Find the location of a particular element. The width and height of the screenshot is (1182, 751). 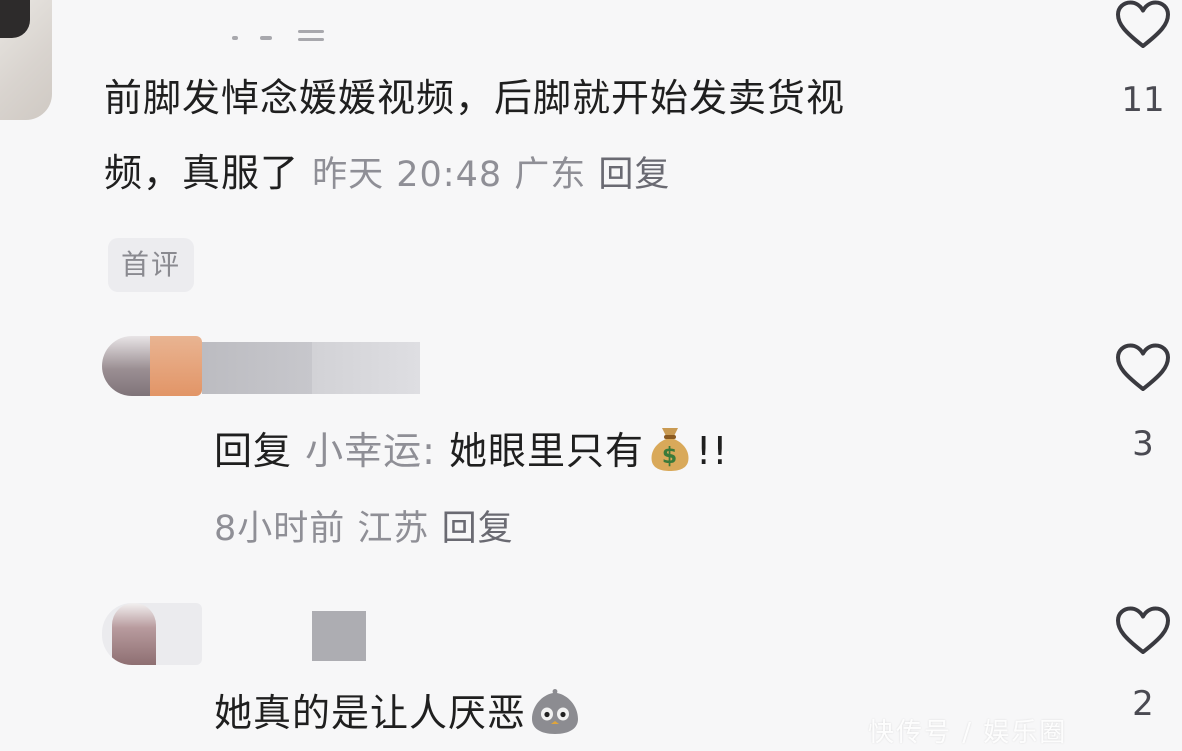

comment-text: 她真的是让人厌恶 is located at coordinates (398, 711).